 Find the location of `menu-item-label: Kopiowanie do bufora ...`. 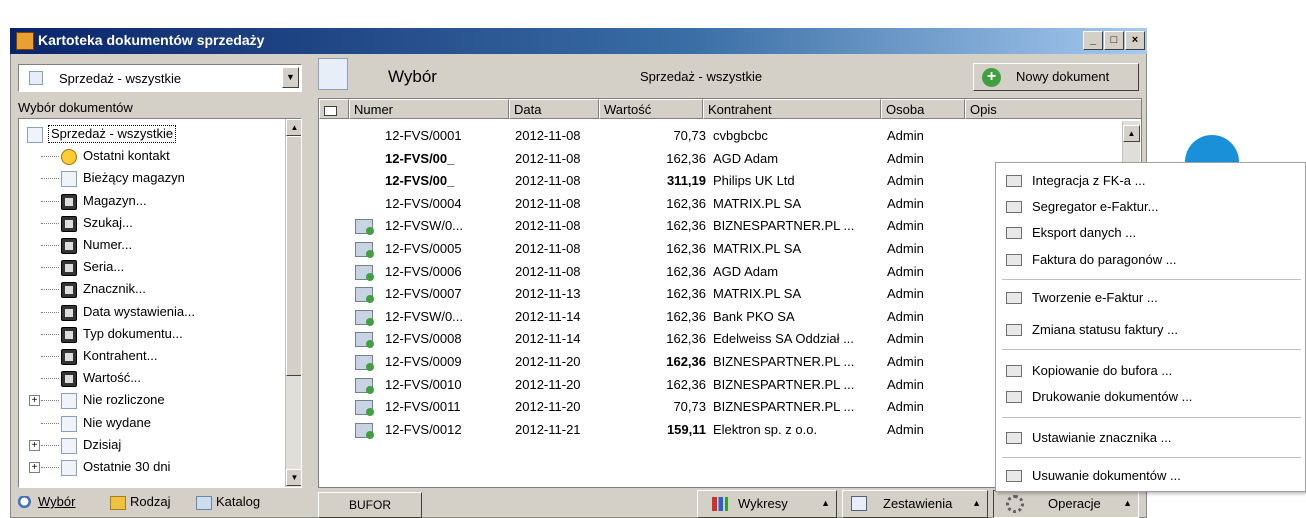

menu-item-label: Kopiowanie do bufora ... is located at coordinates (1102, 370).